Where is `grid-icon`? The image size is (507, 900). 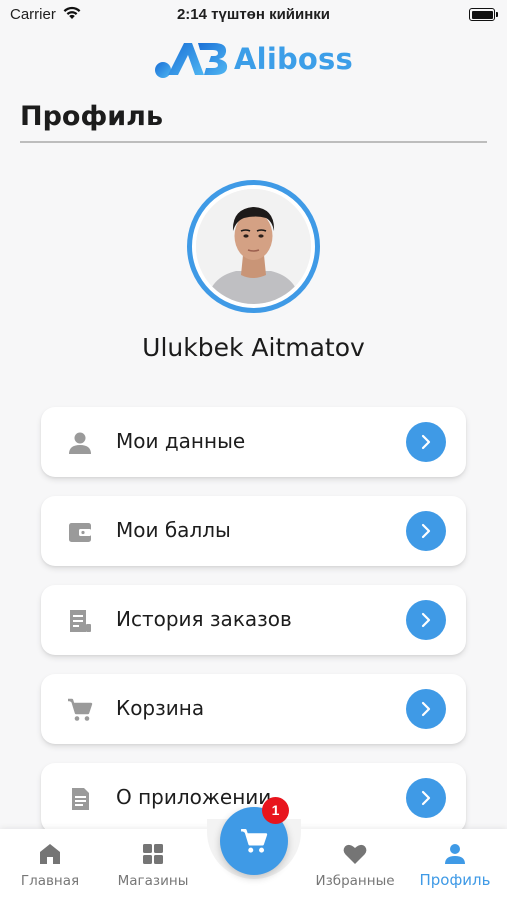
grid-icon is located at coordinates (153, 854).